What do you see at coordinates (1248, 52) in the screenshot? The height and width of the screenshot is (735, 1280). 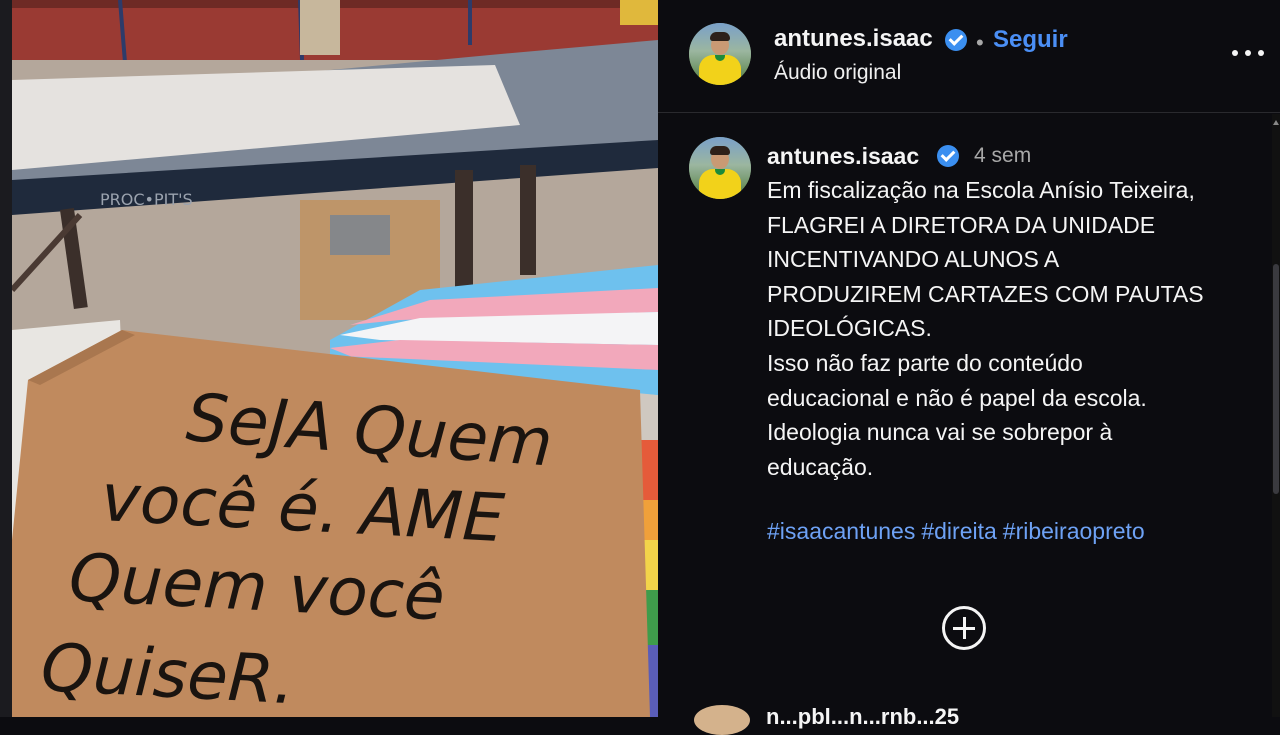 I see `more-options-icon` at bounding box center [1248, 52].